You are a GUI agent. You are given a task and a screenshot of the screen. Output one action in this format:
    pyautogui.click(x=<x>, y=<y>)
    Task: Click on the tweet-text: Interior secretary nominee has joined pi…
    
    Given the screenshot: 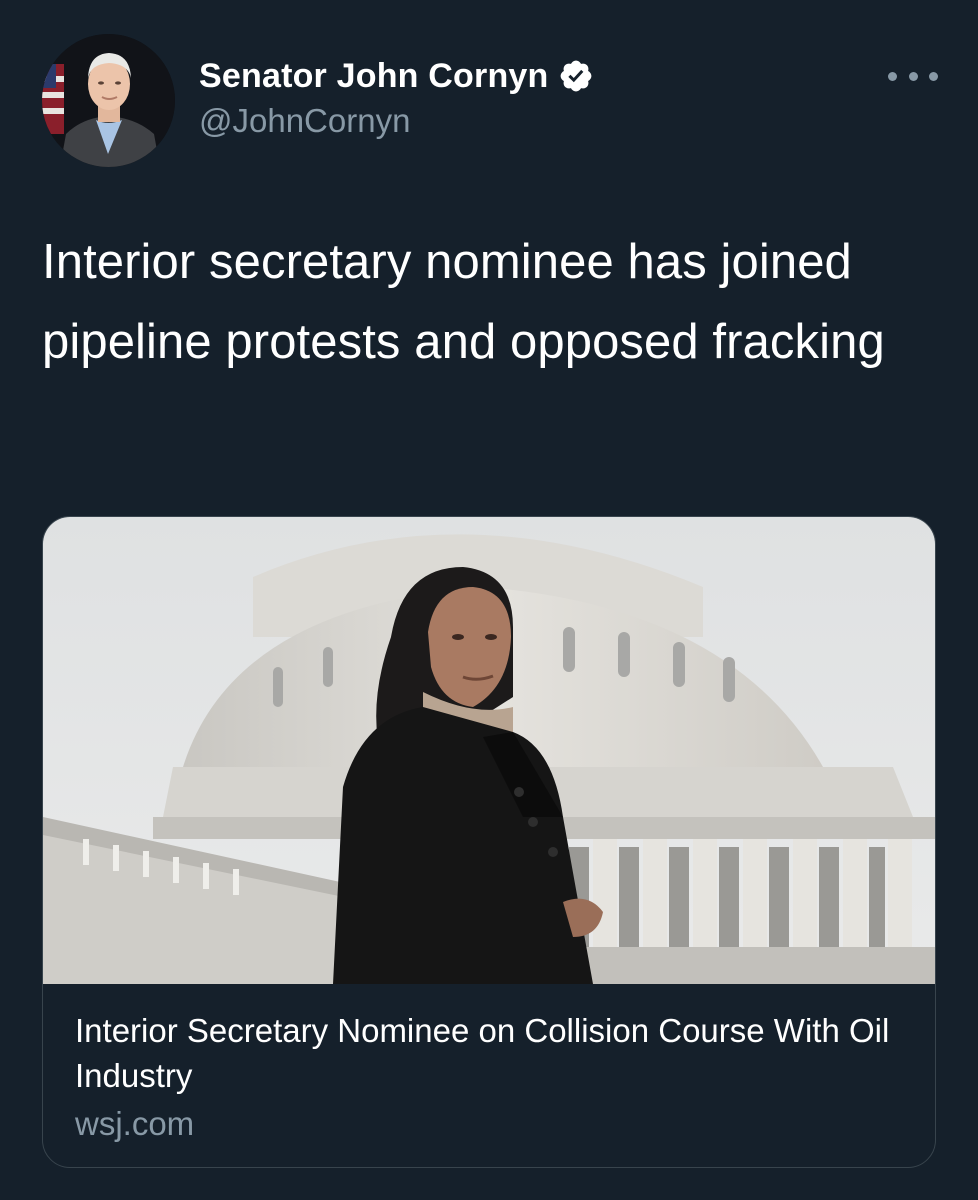 What is the action you would take?
    pyautogui.click(x=463, y=302)
    